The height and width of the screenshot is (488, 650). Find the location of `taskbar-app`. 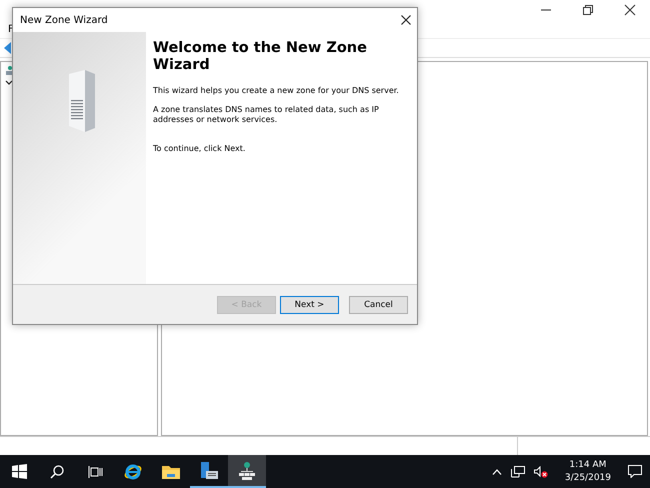

taskbar-app is located at coordinates (247, 471).